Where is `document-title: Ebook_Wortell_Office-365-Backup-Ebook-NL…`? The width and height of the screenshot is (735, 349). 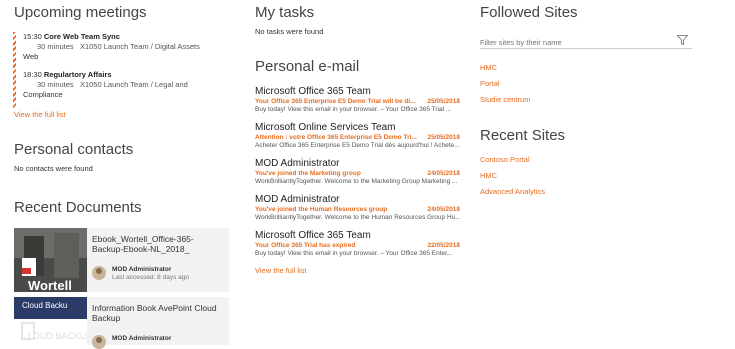 document-title: Ebook_Wortell_Office-365-Backup-Ebook-NL… is located at coordinates (143, 244).